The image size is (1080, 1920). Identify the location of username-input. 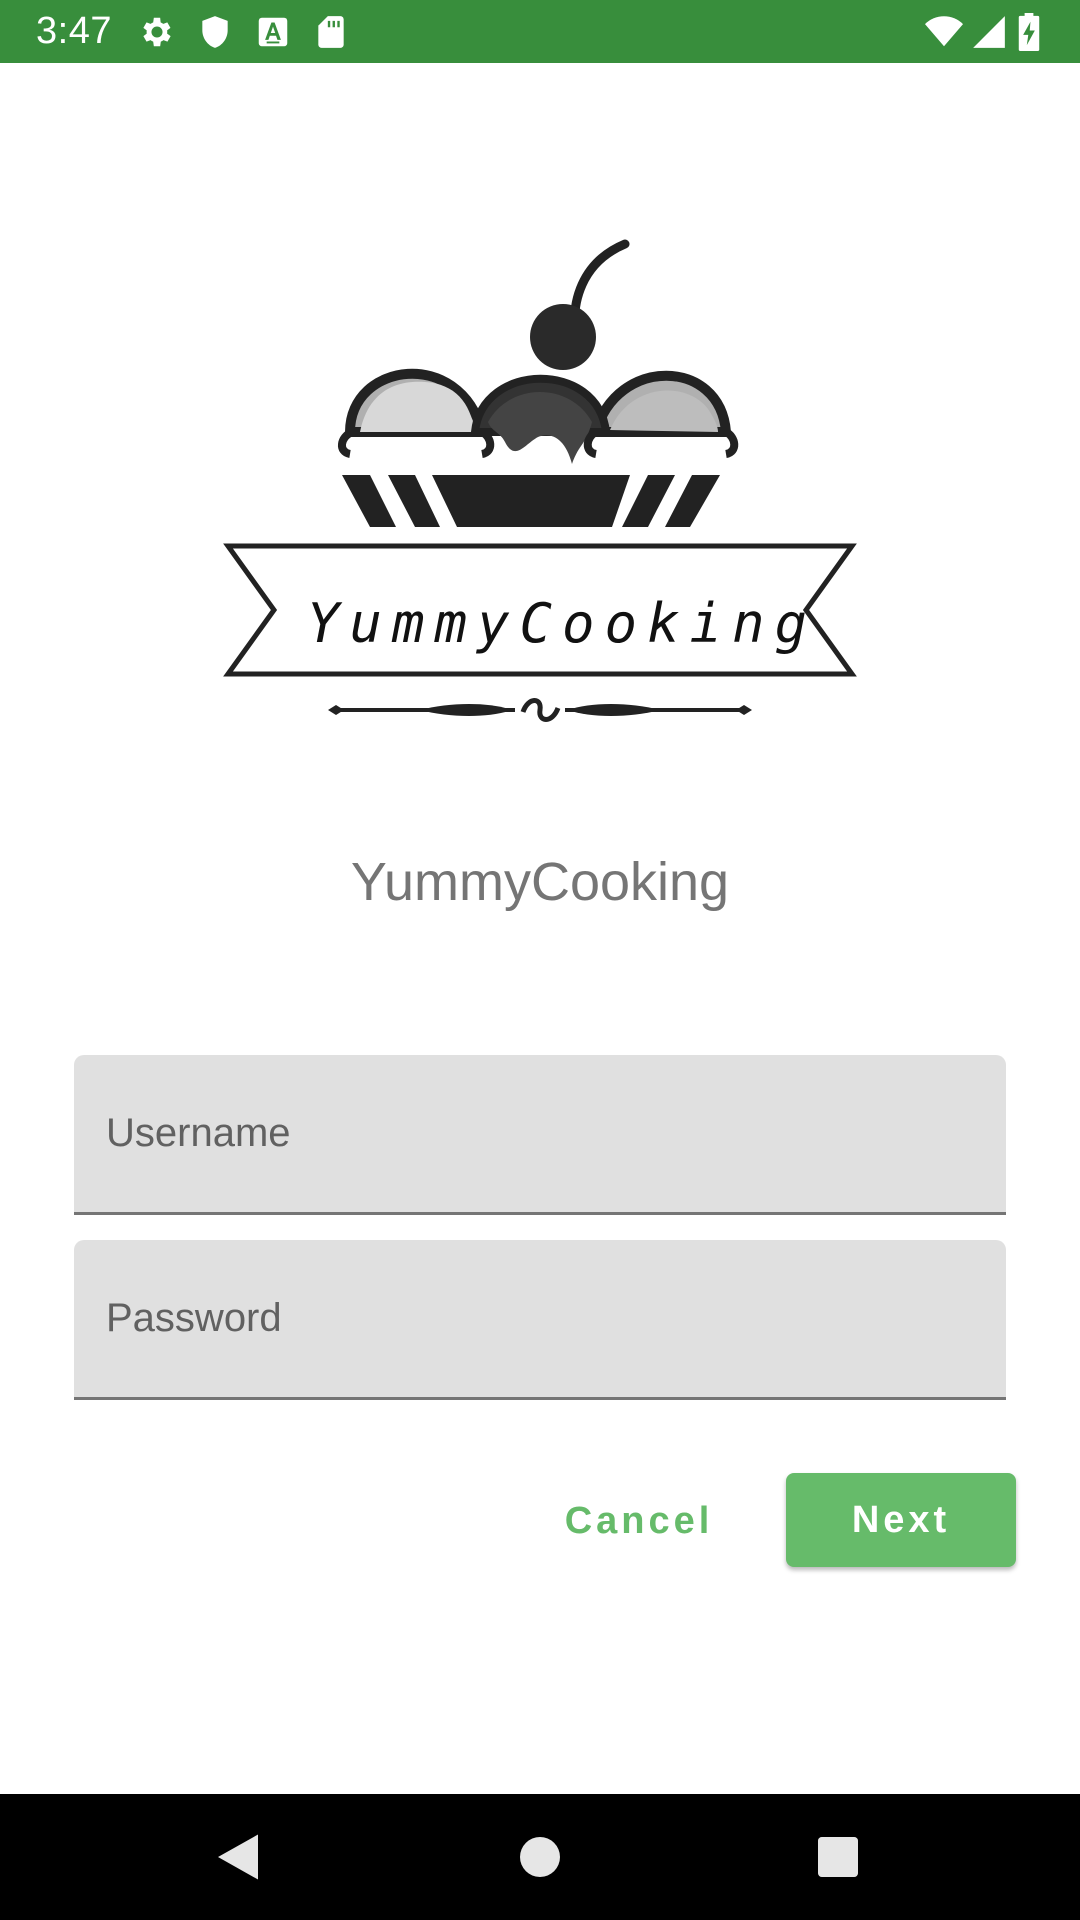
(540, 1133).